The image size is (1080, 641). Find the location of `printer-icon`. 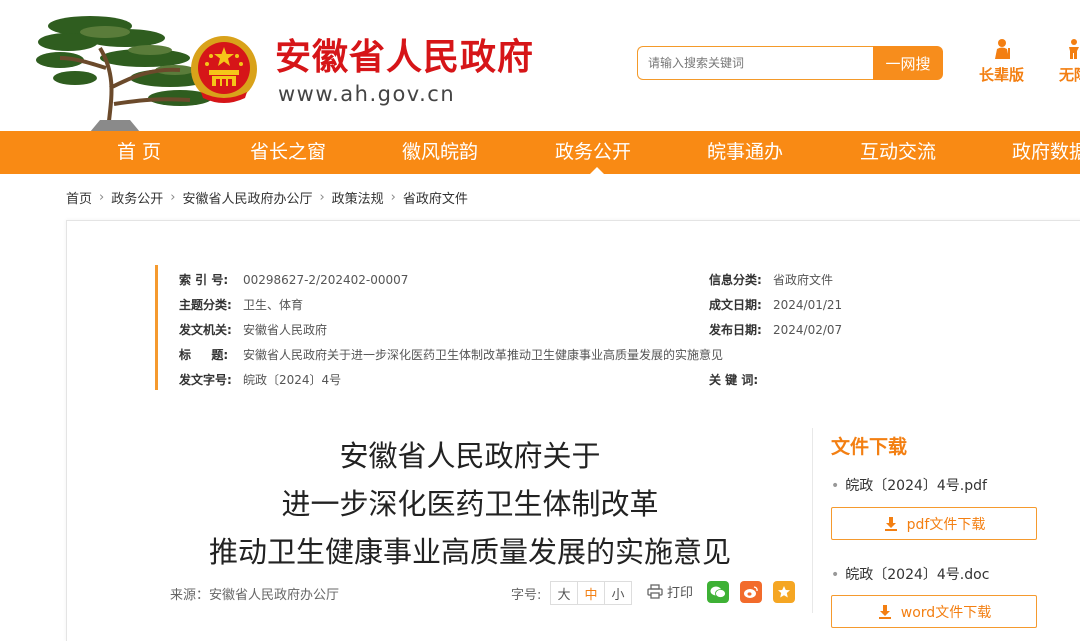

printer-icon is located at coordinates (655, 591).